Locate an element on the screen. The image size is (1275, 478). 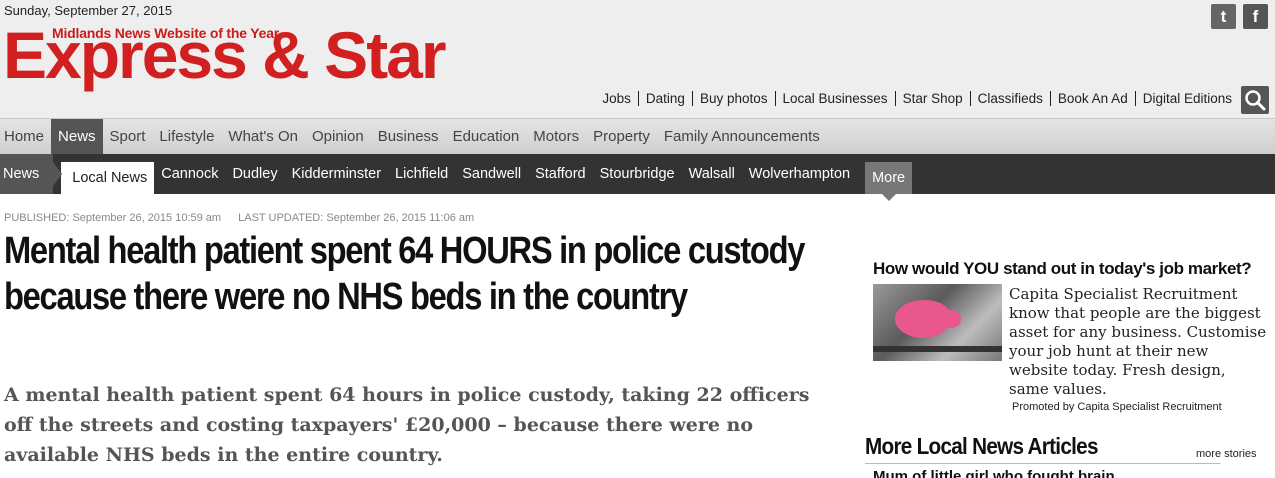
railing-shape is located at coordinates (937, 349).